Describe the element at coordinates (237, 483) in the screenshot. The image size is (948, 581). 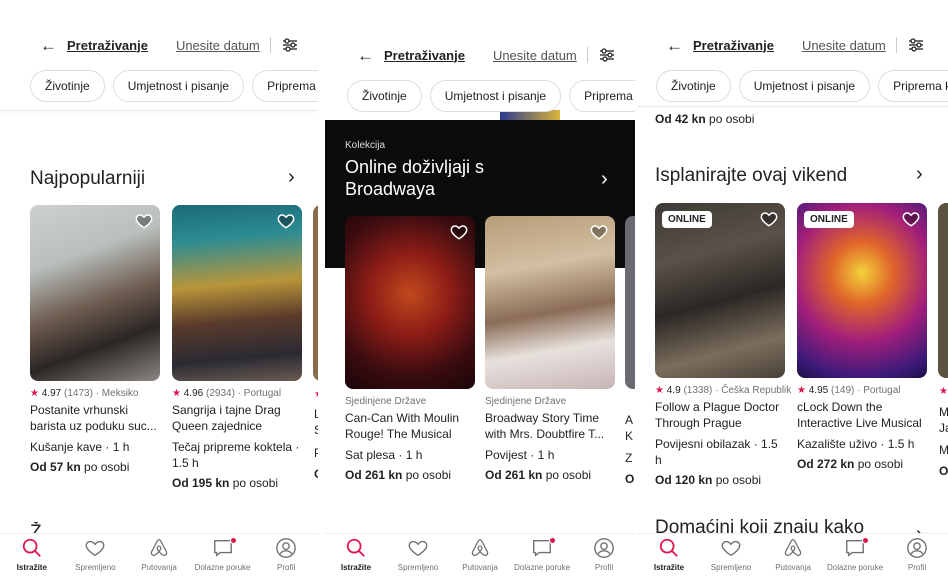
I see `experience-price: Od 195 kn po osobi` at that location.